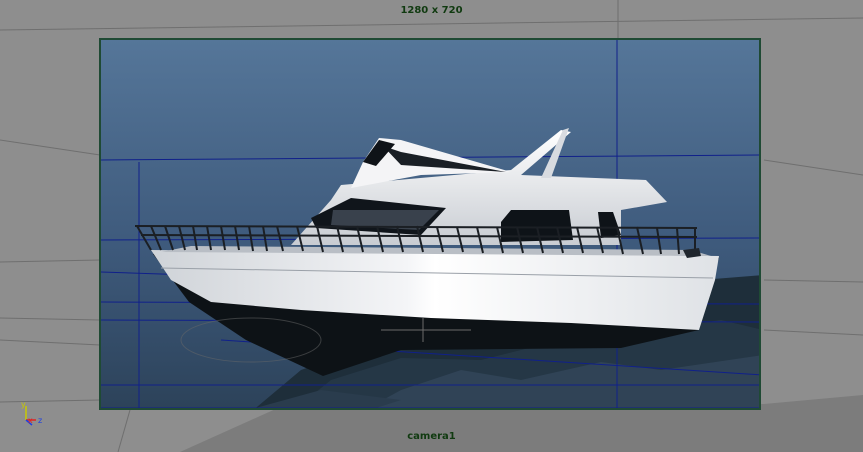  Describe the element at coordinates (431, 436) in the screenshot. I see `camera-name-label: camera1` at that location.